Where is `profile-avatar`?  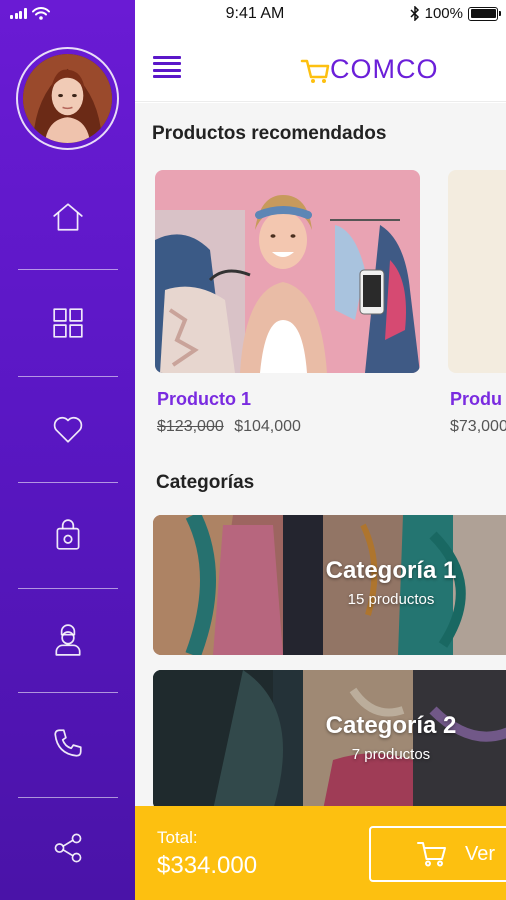
profile-avatar is located at coordinates (67, 98).